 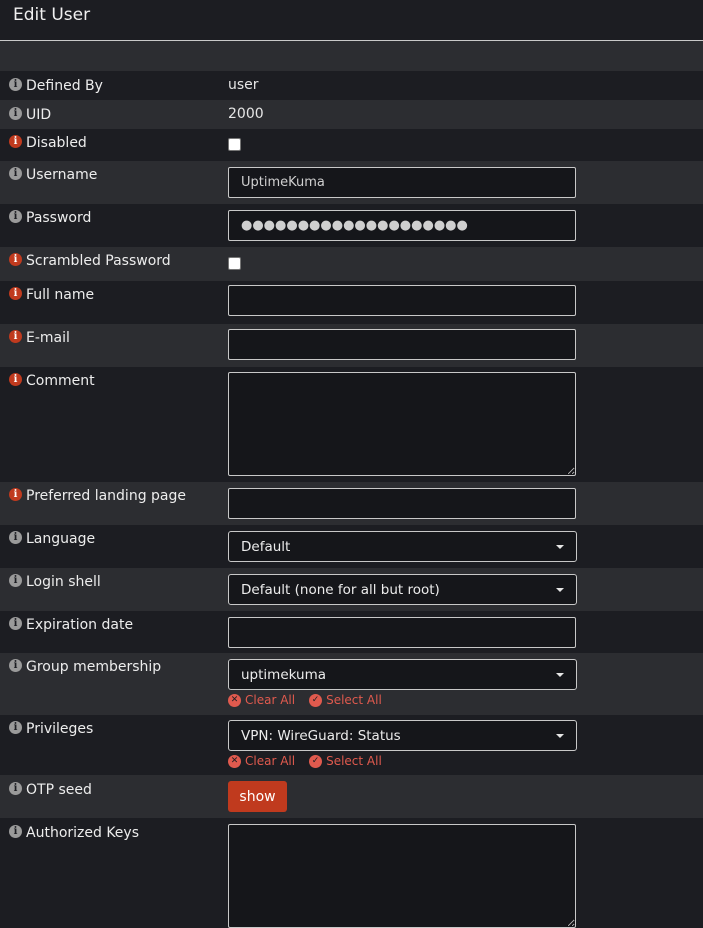 What do you see at coordinates (402, 424) in the screenshot?
I see `comment-textarea` at bounding box center [402, 424].